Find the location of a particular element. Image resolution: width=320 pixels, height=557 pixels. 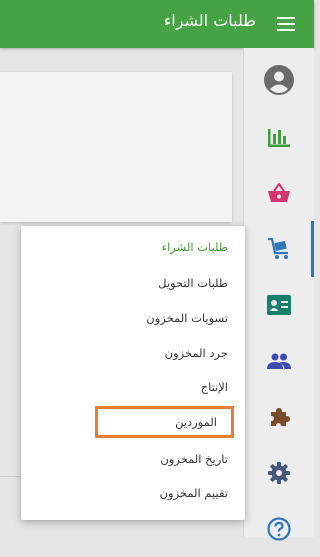

rail-item-addons is located at coordinates (279, 417).